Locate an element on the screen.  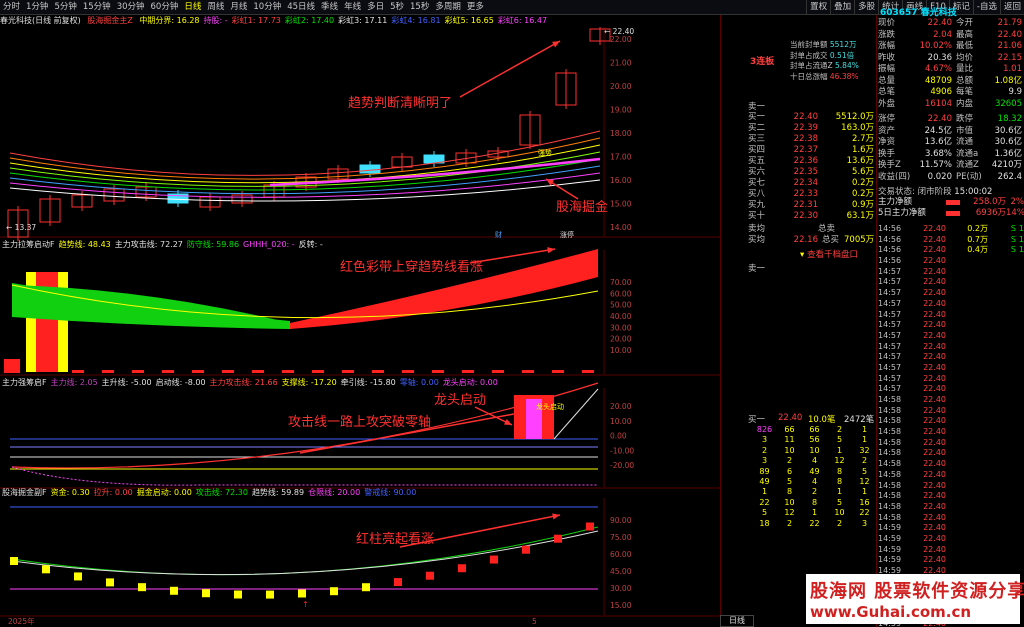
ask-avg-label: 卖均 is located at coordinates (757, 229).